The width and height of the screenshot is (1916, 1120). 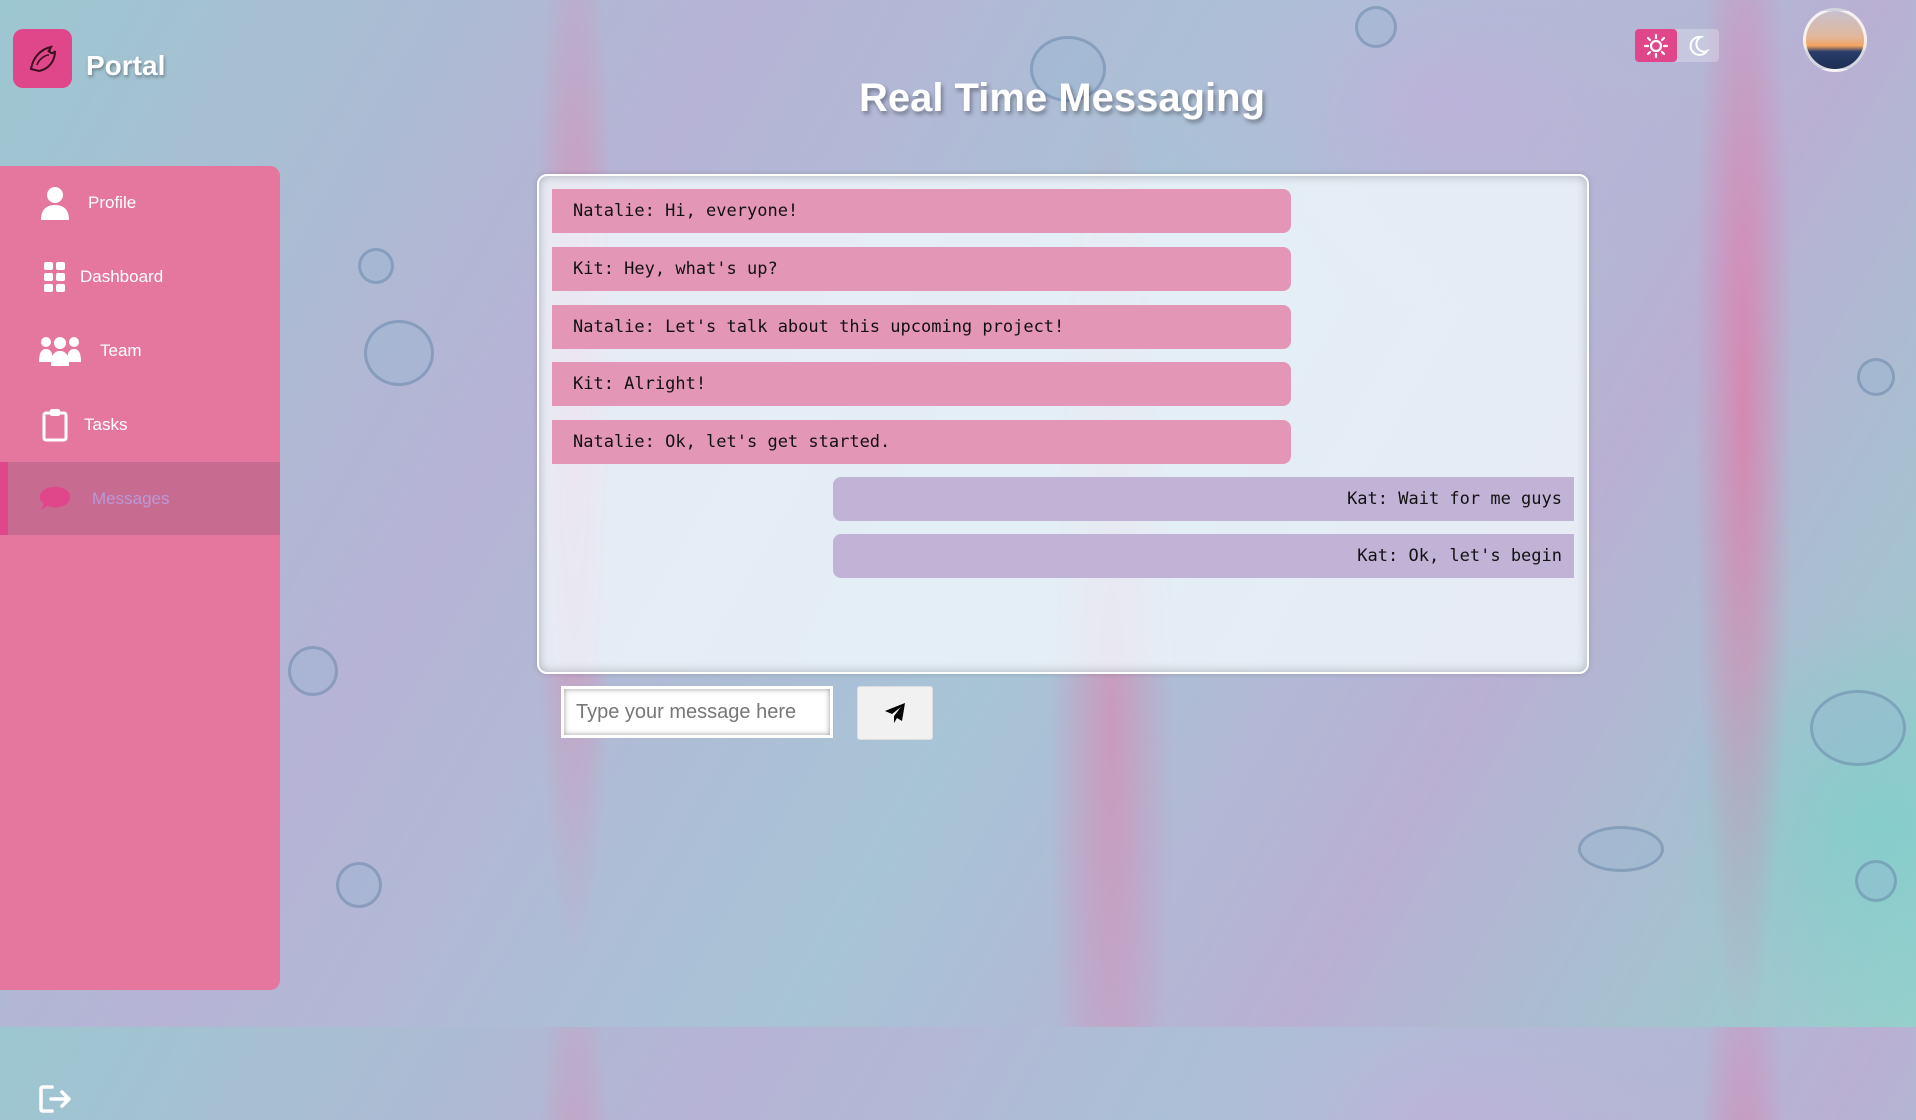 I want to click on sidebar-item-label: Team, so click(x=121, y=350).